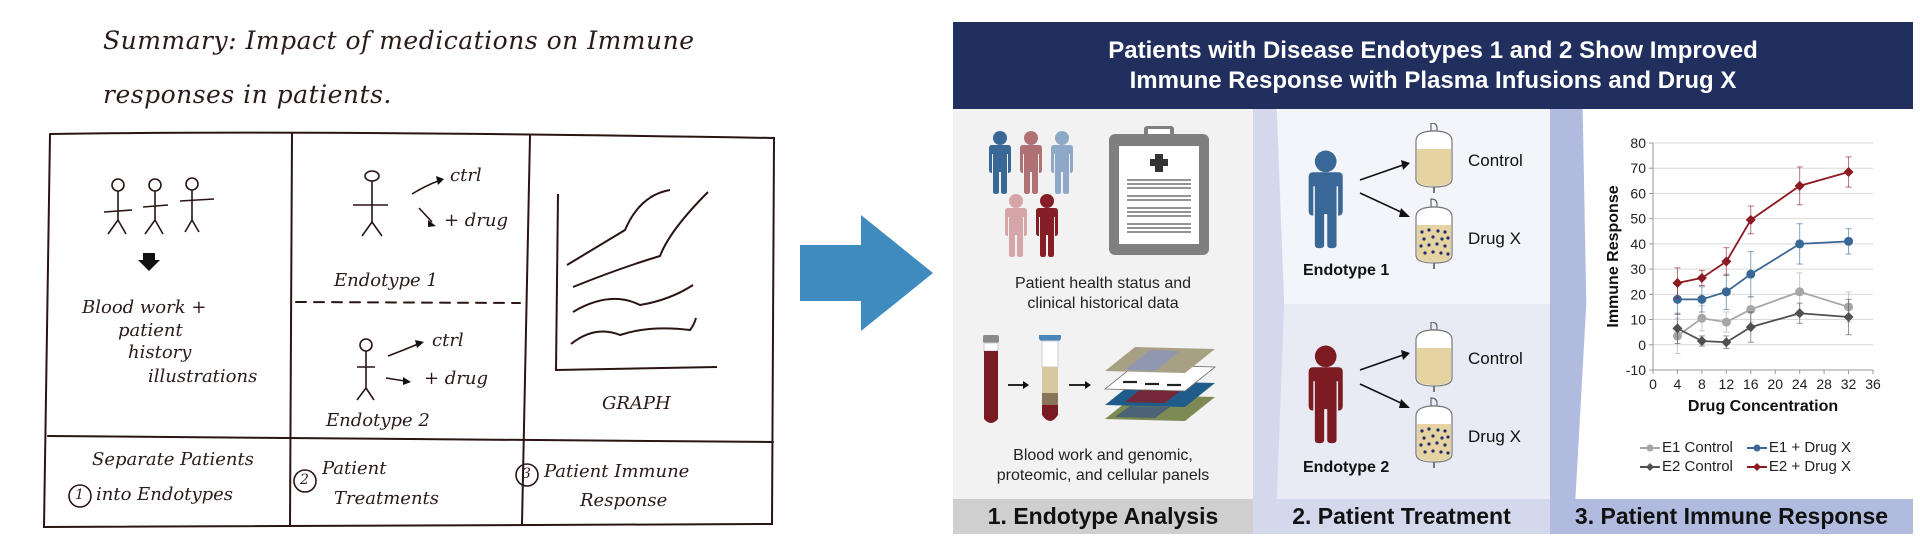 The height and width of the screenshot is (551, 1920). Describe the element at coordinates (866, 273) in the screenshot. I see `right-arrow-icon` at that location.